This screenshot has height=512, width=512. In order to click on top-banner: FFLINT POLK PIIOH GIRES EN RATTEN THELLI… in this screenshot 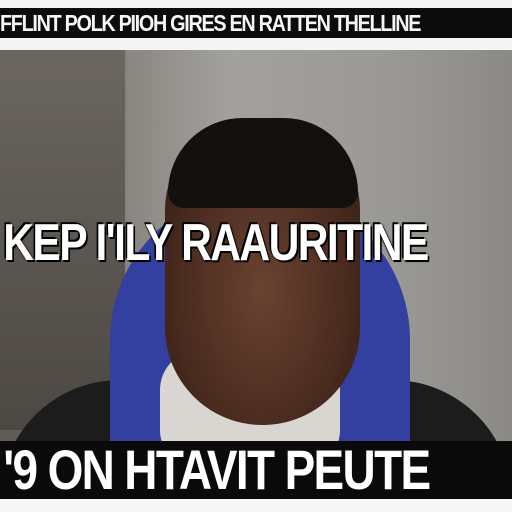, I will do `click(256, 25)`.